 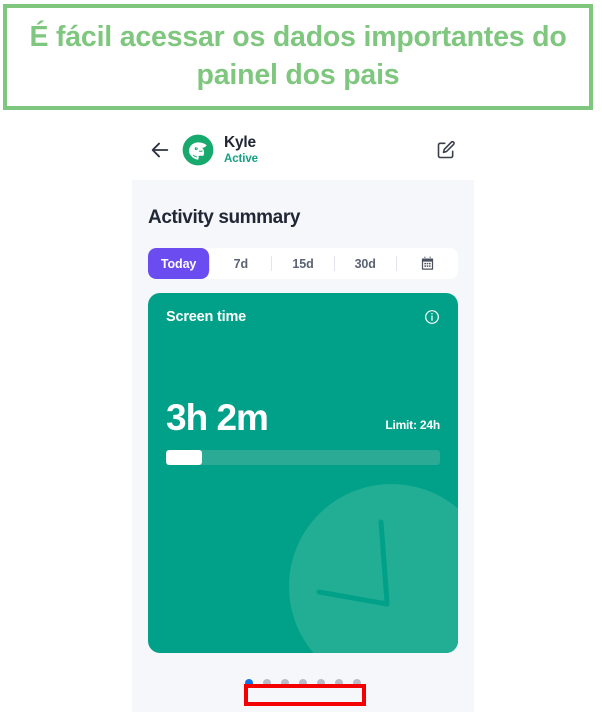 I want to click on tab-today-label: Today, so click(x=178, y=263).